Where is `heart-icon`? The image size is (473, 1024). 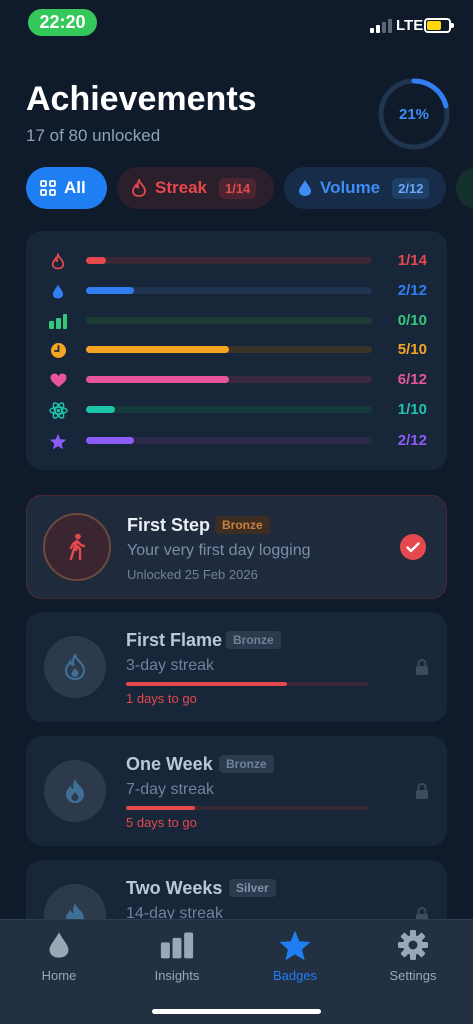
heart-icon is located at coordinates (58, 380).